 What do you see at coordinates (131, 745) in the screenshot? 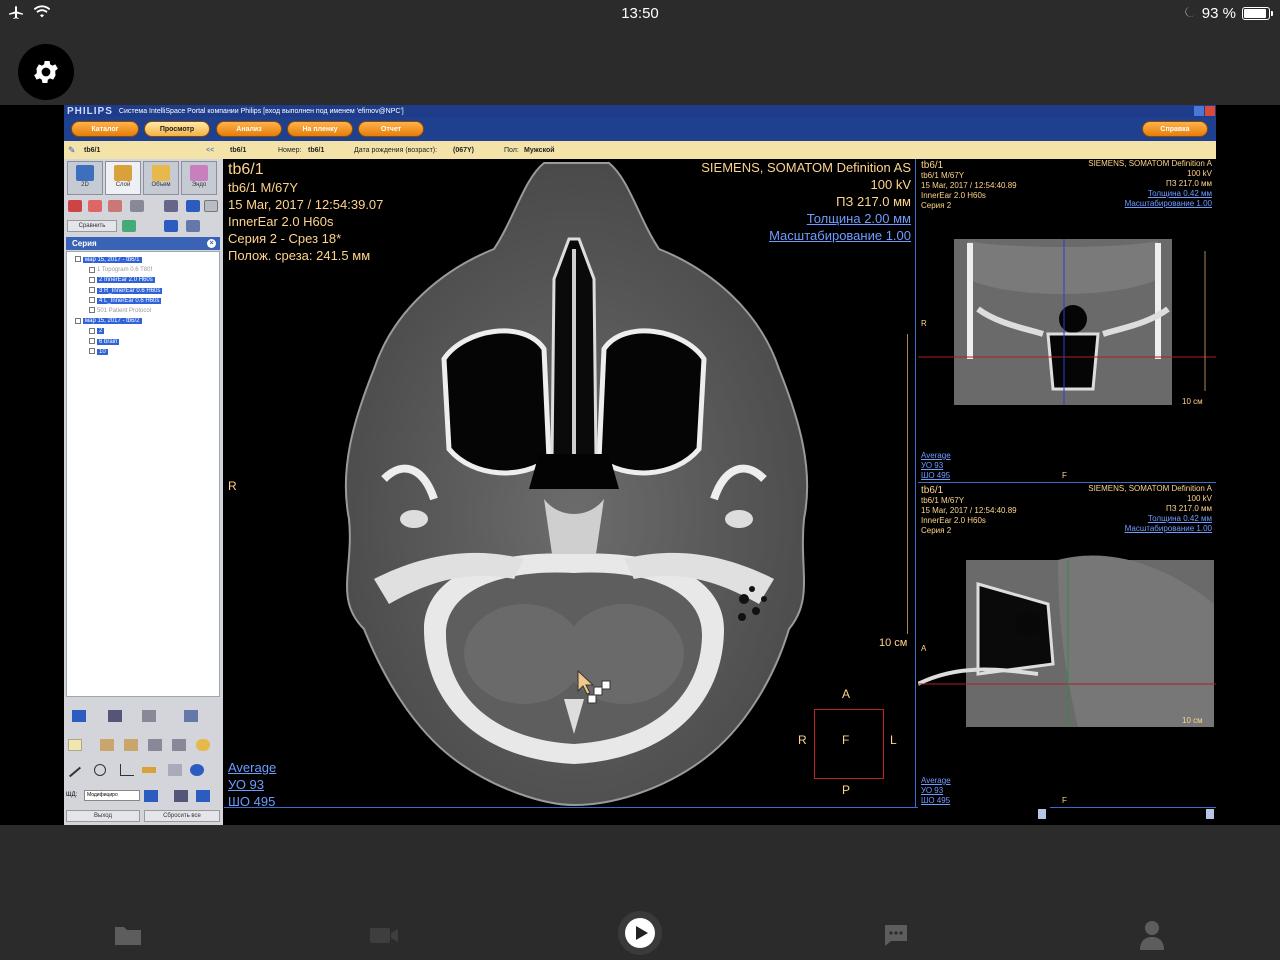
I see `zoom-hand-icon` at bounding box center [131, 745].